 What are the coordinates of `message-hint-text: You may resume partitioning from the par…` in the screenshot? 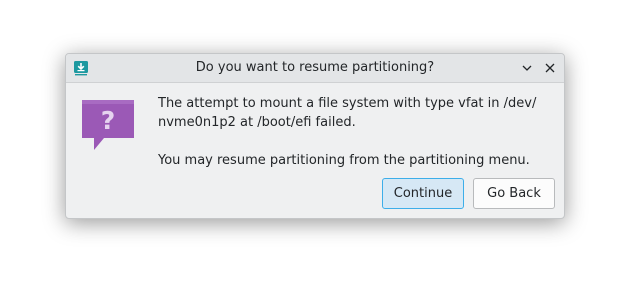 It's located at (344, 160).